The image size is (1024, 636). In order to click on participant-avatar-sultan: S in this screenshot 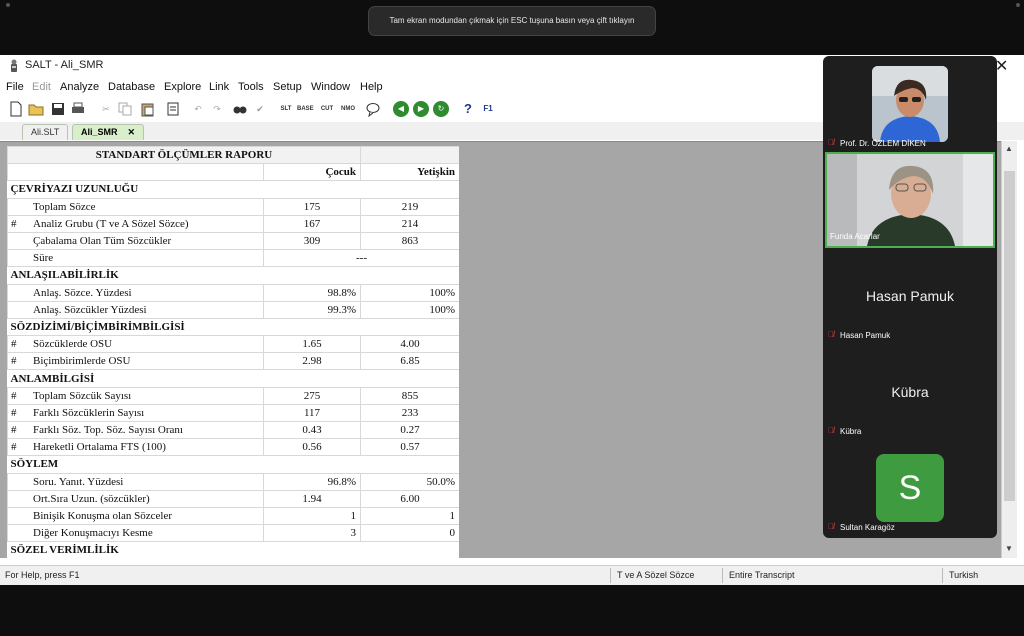, I will do `click(910, 488)`.